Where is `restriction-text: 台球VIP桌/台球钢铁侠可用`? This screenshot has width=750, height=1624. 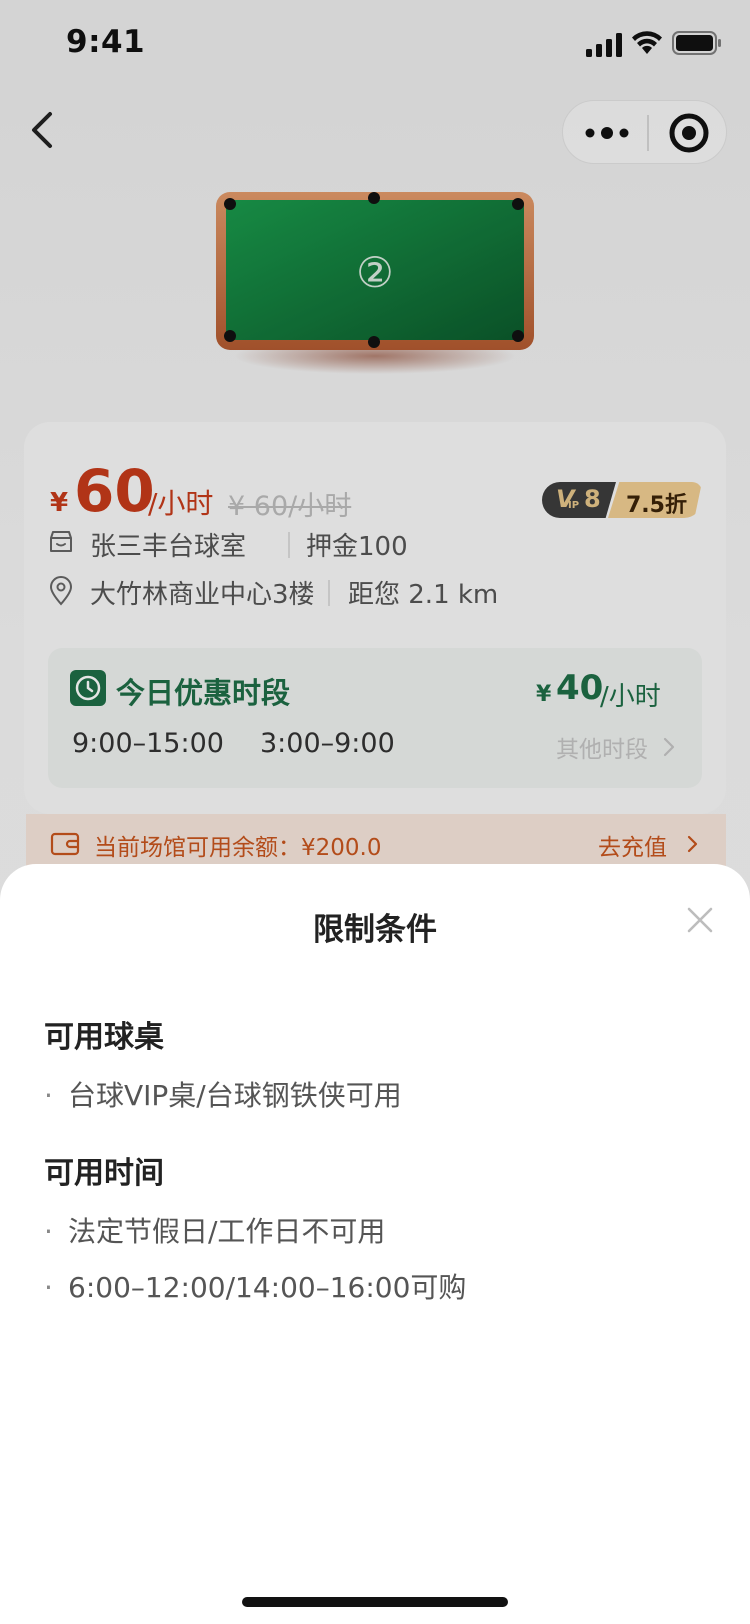
restriction-text: 台球VIP桌/台球钢铁侠可用 is located at coordinates (235, 1095).